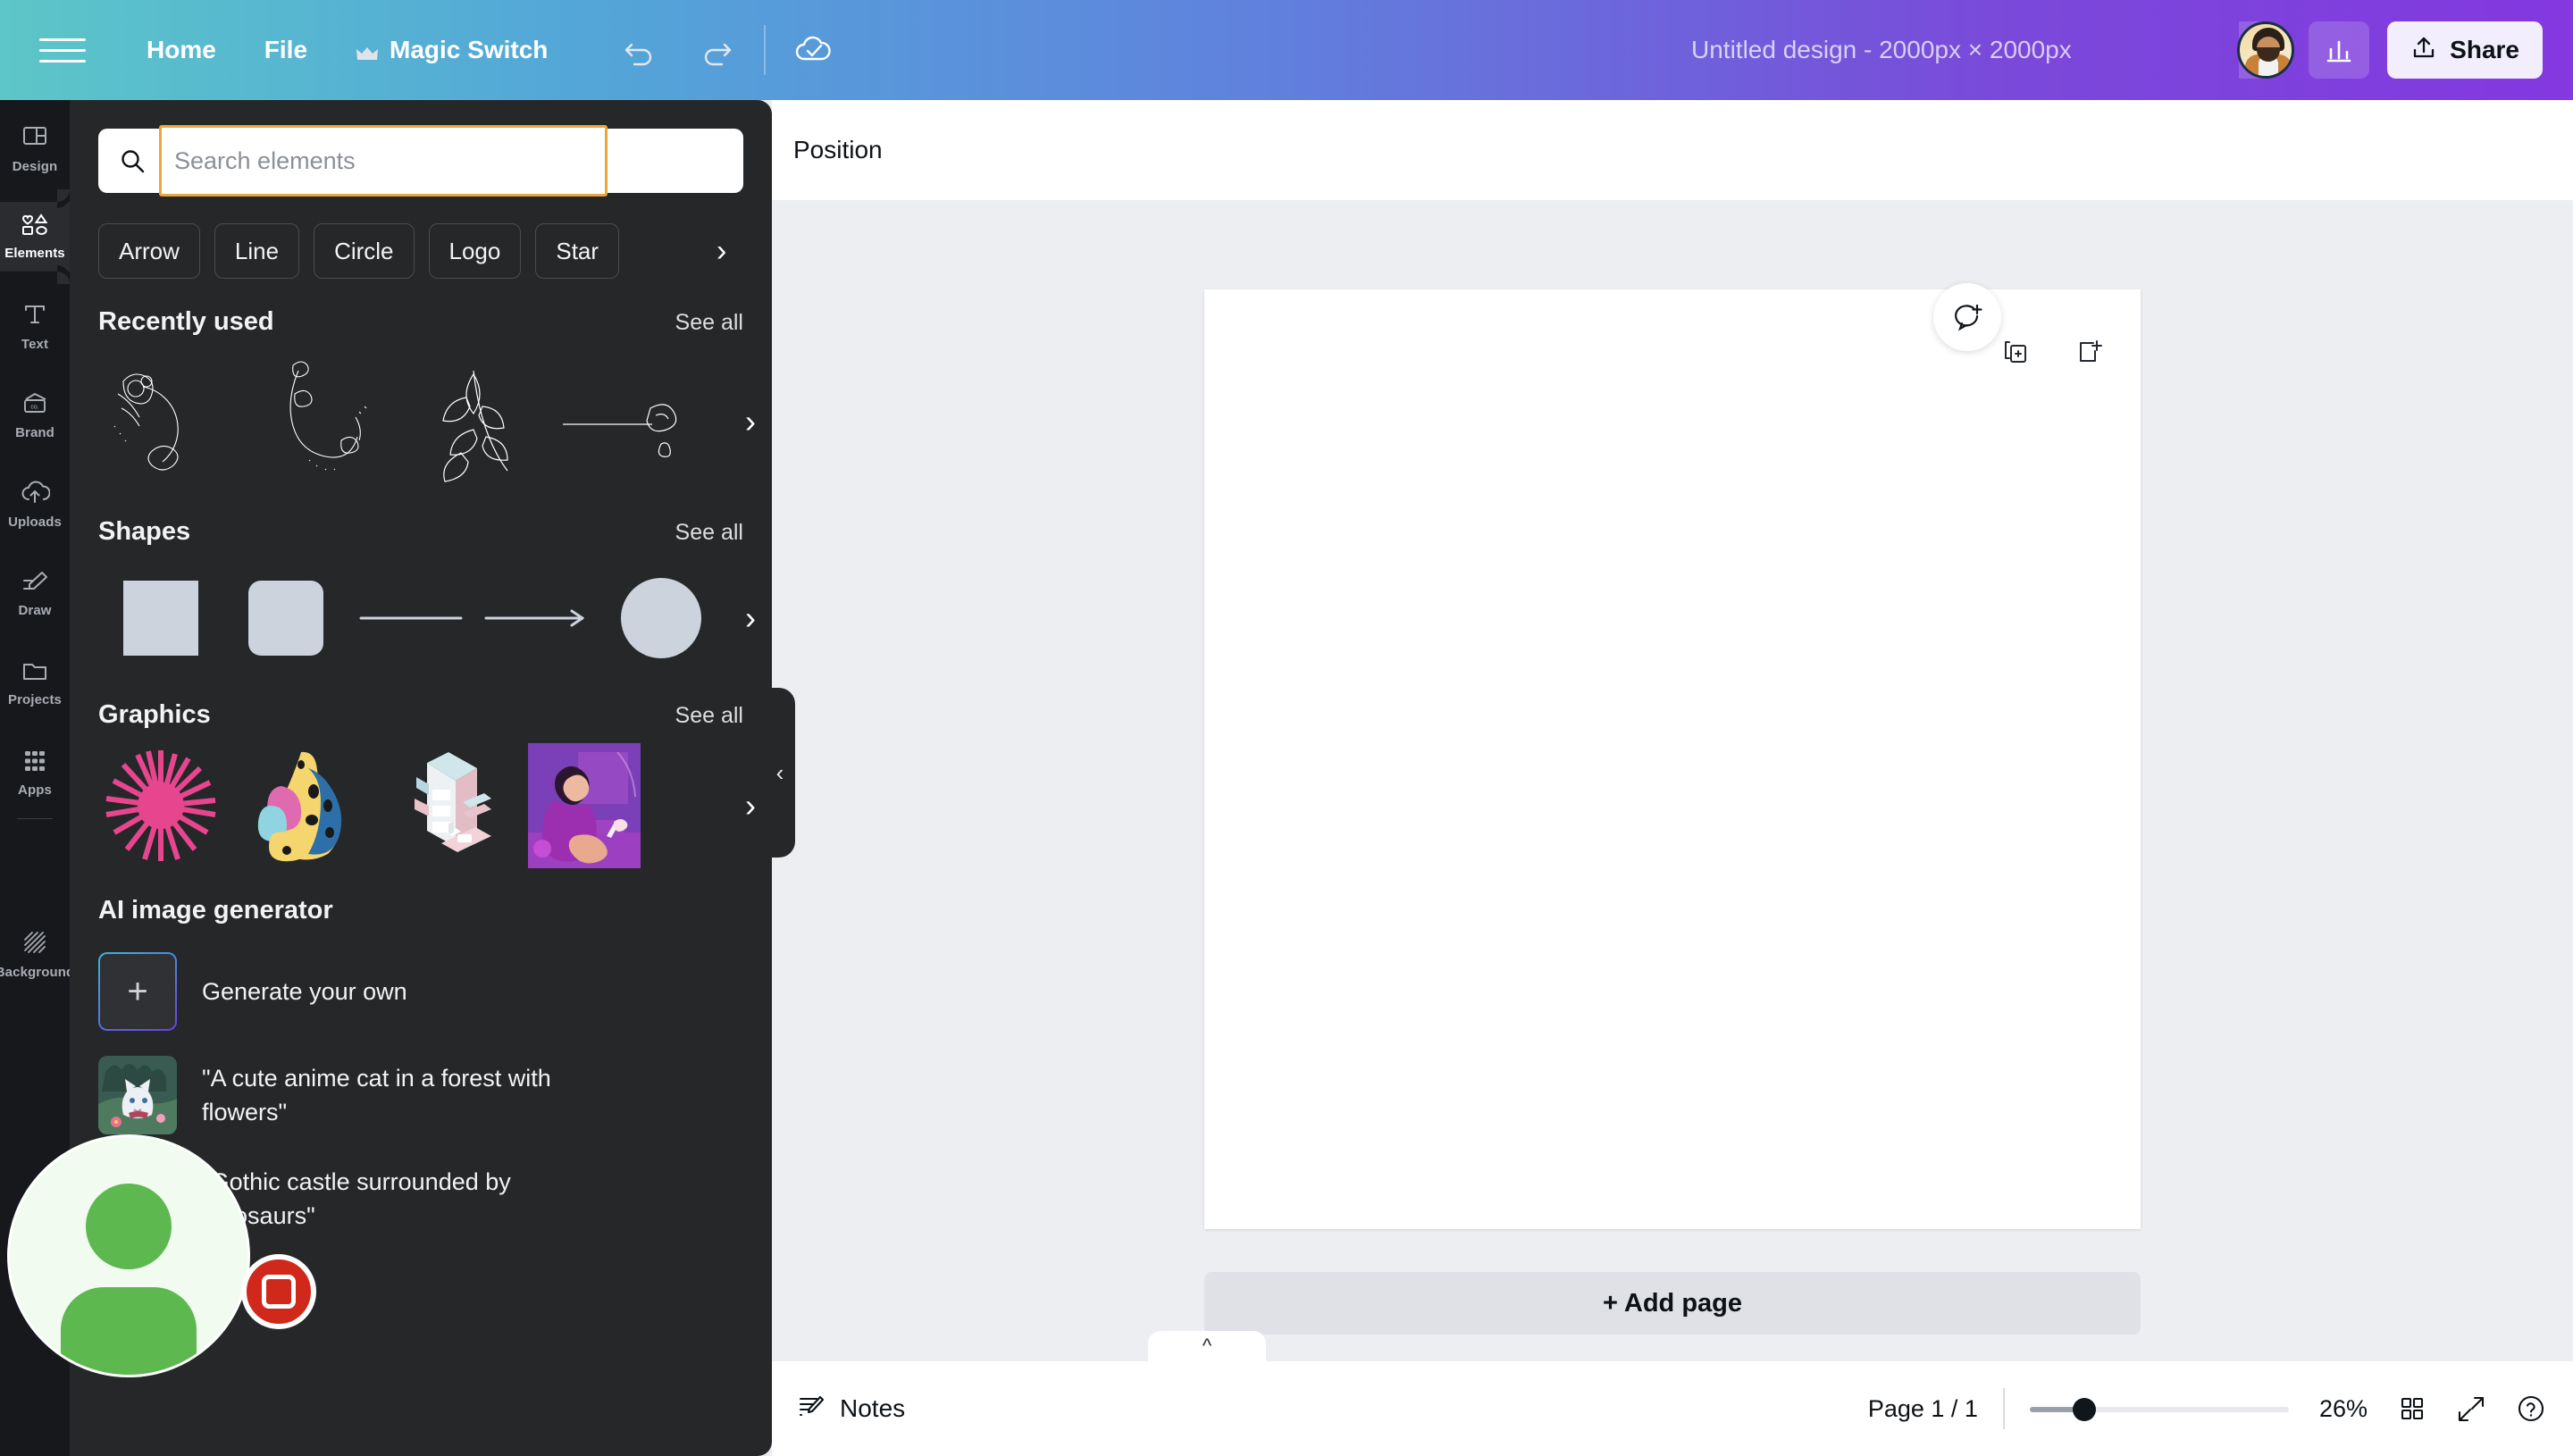  Describe the element at coordinates (34, 944) in the screenshot. I see `hatch-lines-icon` at that location.